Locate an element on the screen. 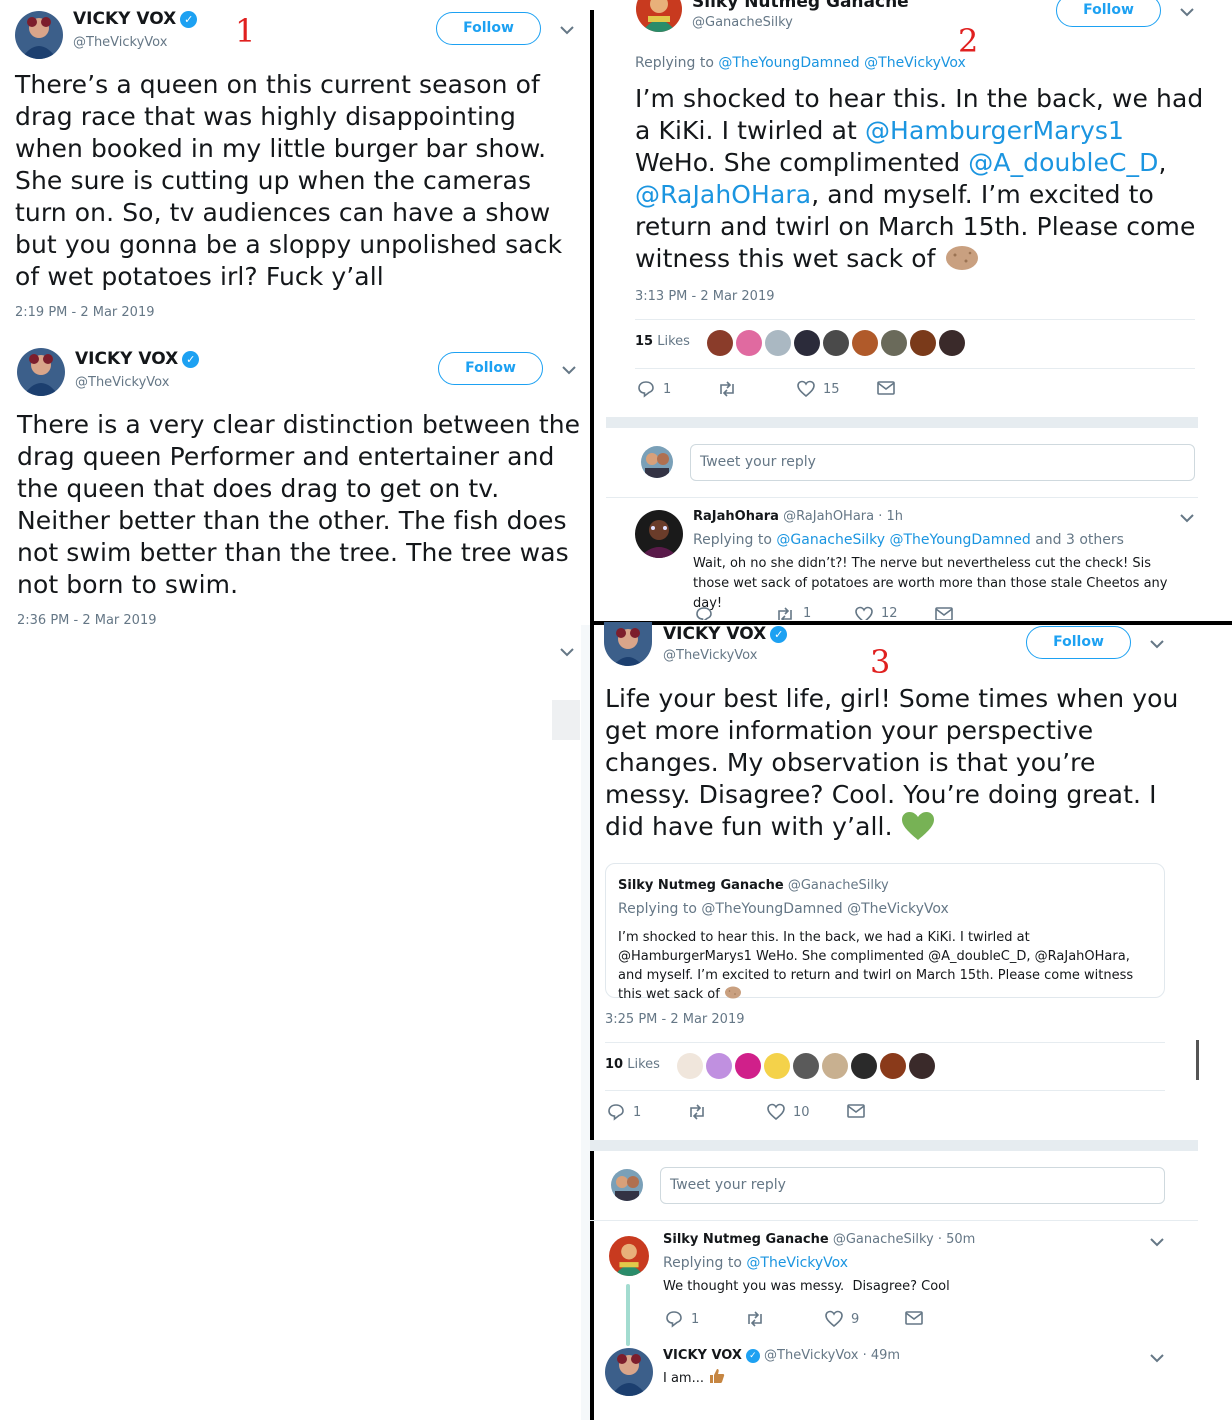  replying-to: Replying to @TheVickyVox is located at coordinates (756, 1263).